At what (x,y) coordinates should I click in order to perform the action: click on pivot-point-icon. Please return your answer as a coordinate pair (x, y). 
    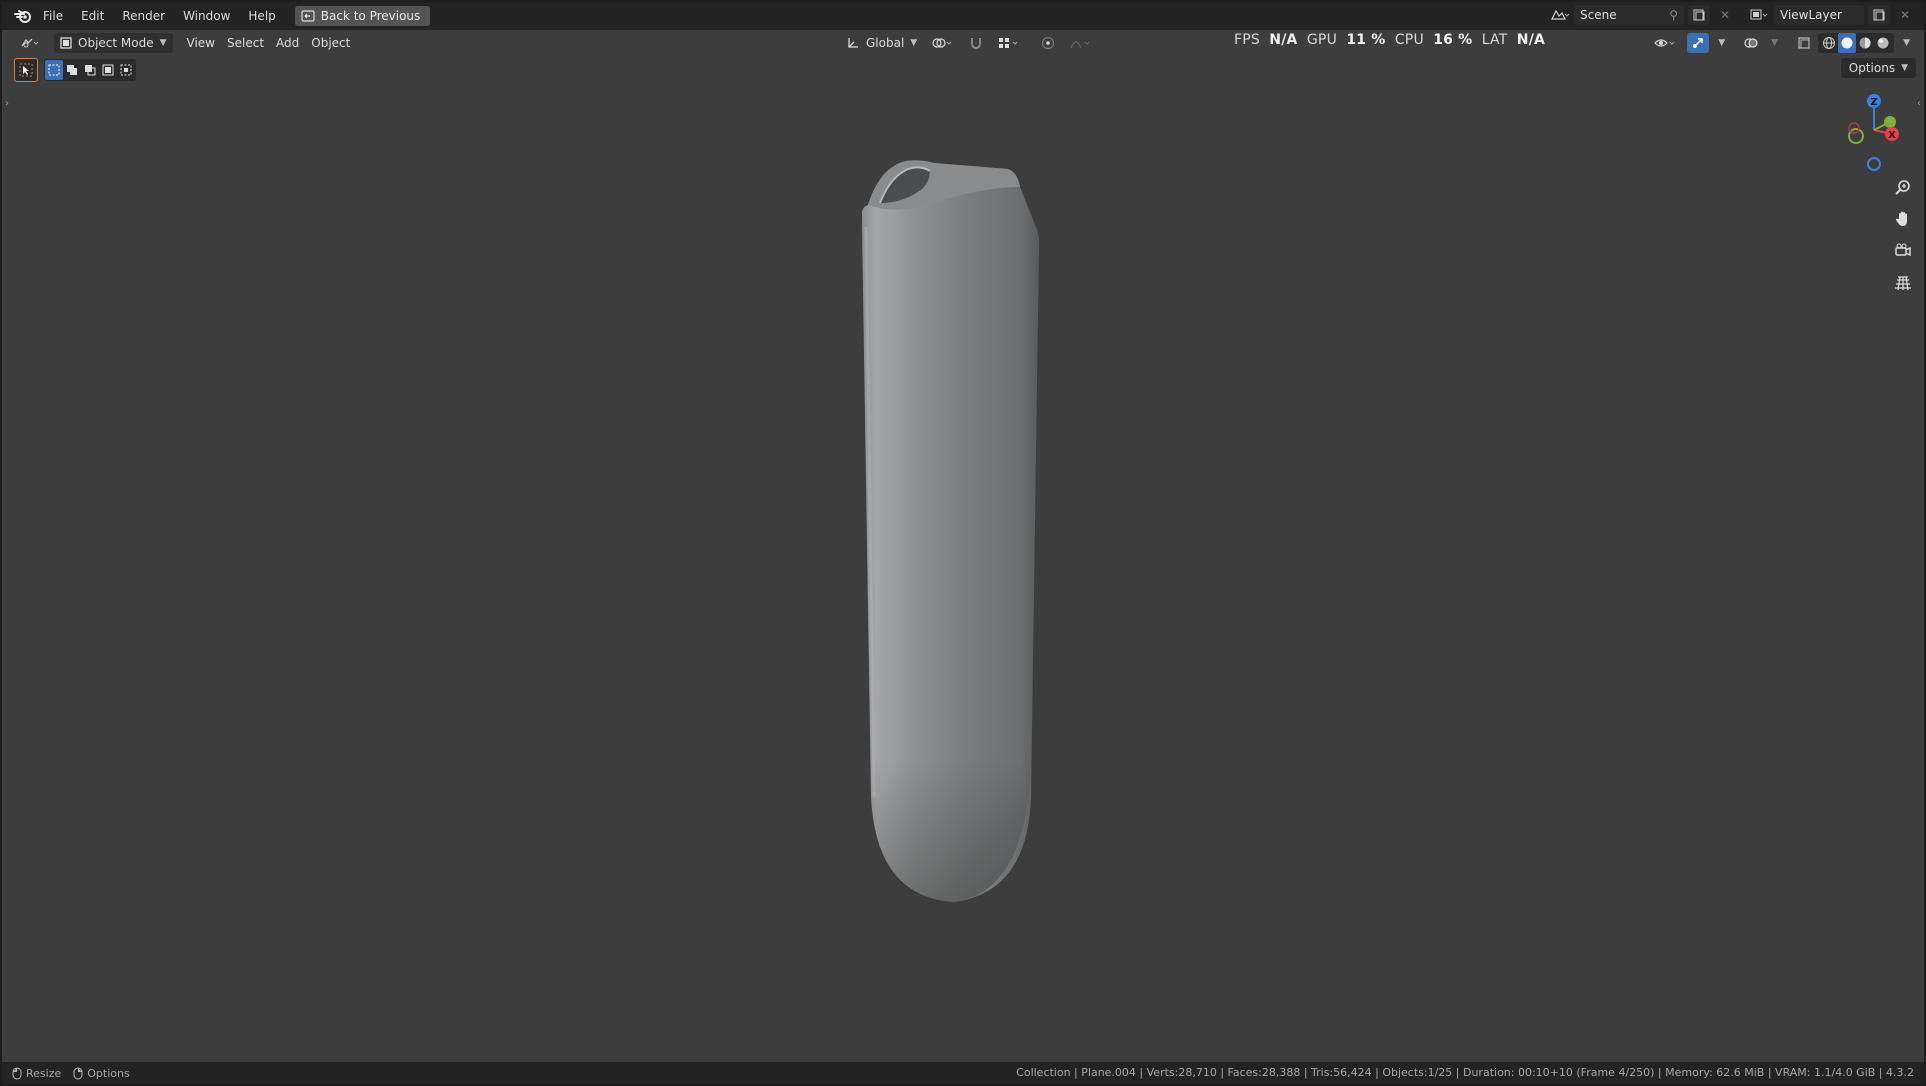
    Looking at the image, I should click on (943, 43).